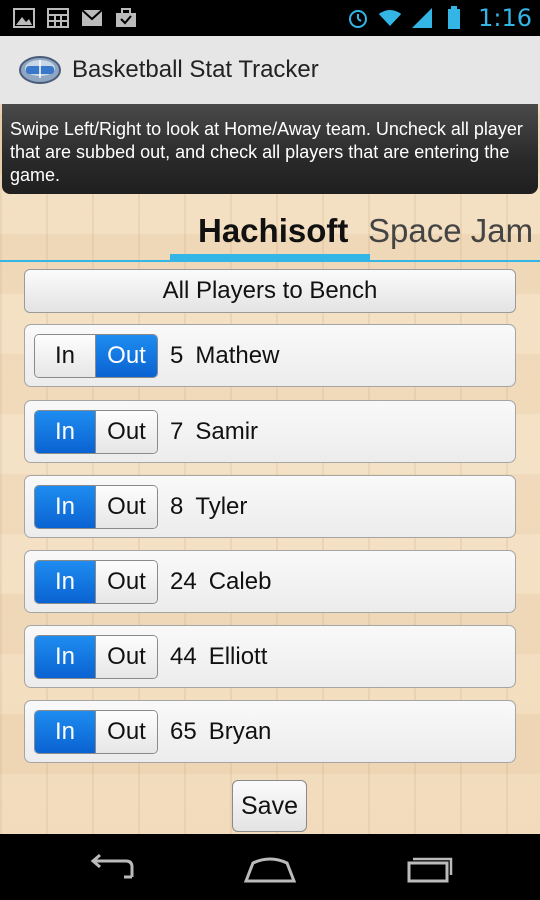 Image resolution: width=540 pixels, height=900 pixels. What do you see at coordinates (177, 506) in the screenshot?
I see `player-number: 8` at bounding box center [177, 506].